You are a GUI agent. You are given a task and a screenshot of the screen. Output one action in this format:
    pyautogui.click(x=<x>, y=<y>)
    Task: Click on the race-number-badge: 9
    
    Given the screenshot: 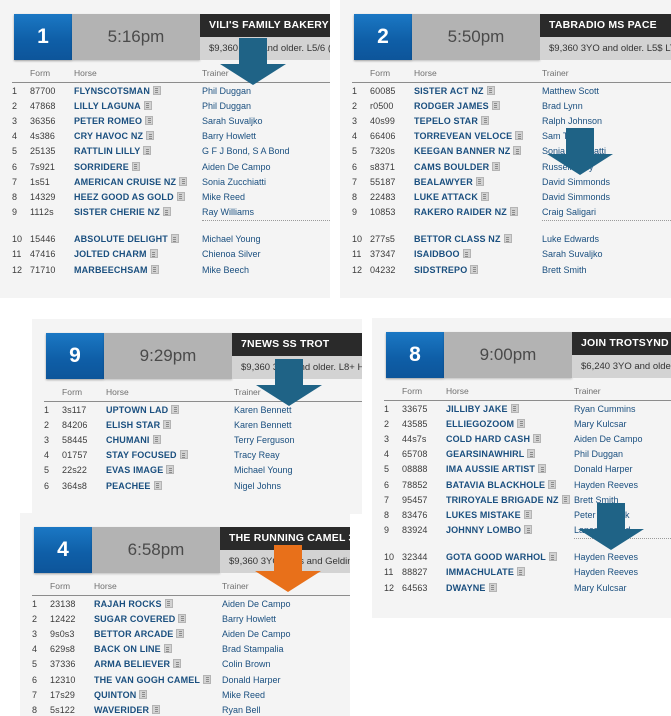 What is the action you would take?
    pyautogui.click(x=75, y=356)
    